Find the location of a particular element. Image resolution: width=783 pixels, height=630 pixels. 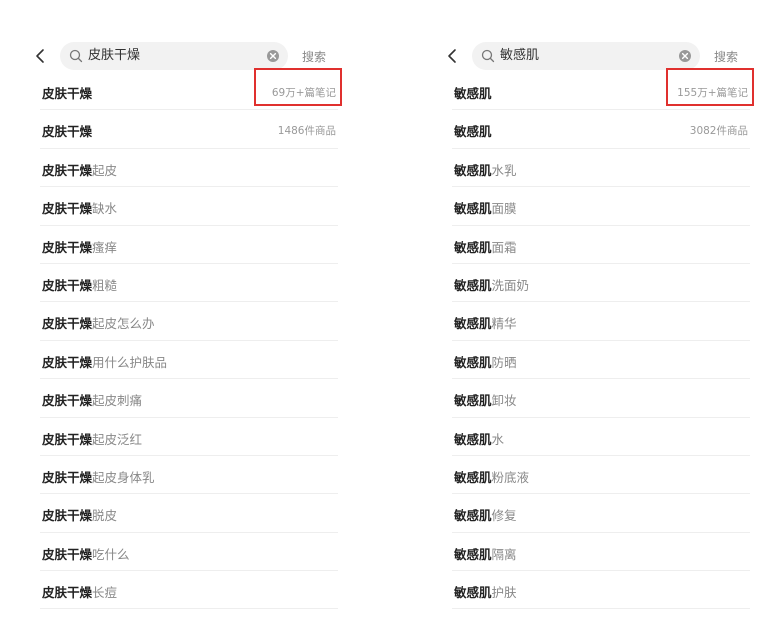

suggestion-suffix: 面霜 is located at coordinates (504, 247).